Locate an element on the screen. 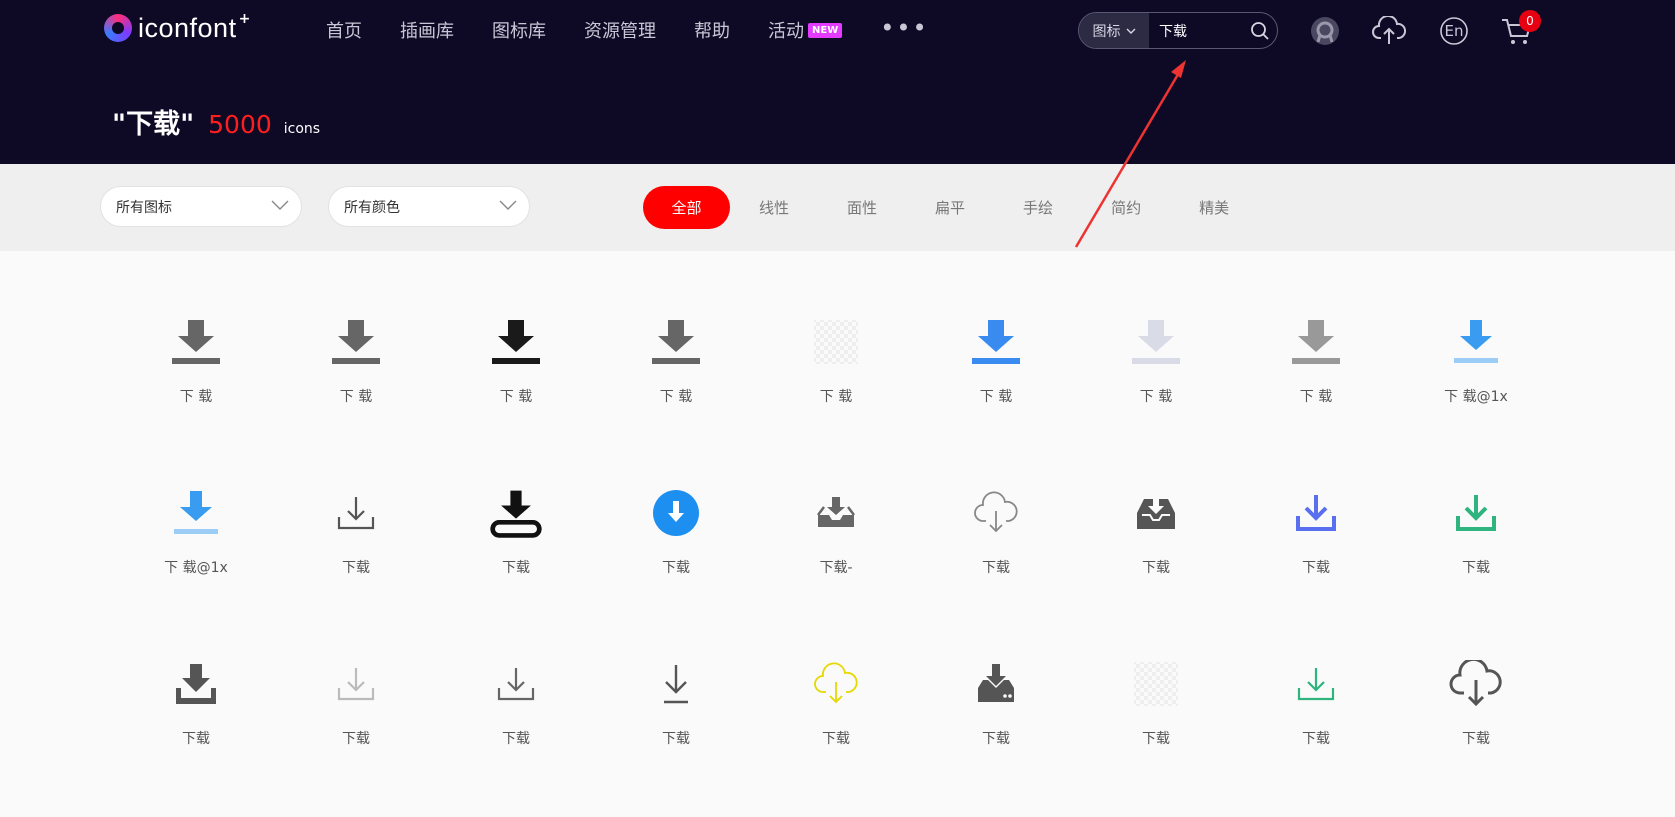 This screenshot has height=817, width=1675. results-unit: icons is located at coordinates (302, 129).